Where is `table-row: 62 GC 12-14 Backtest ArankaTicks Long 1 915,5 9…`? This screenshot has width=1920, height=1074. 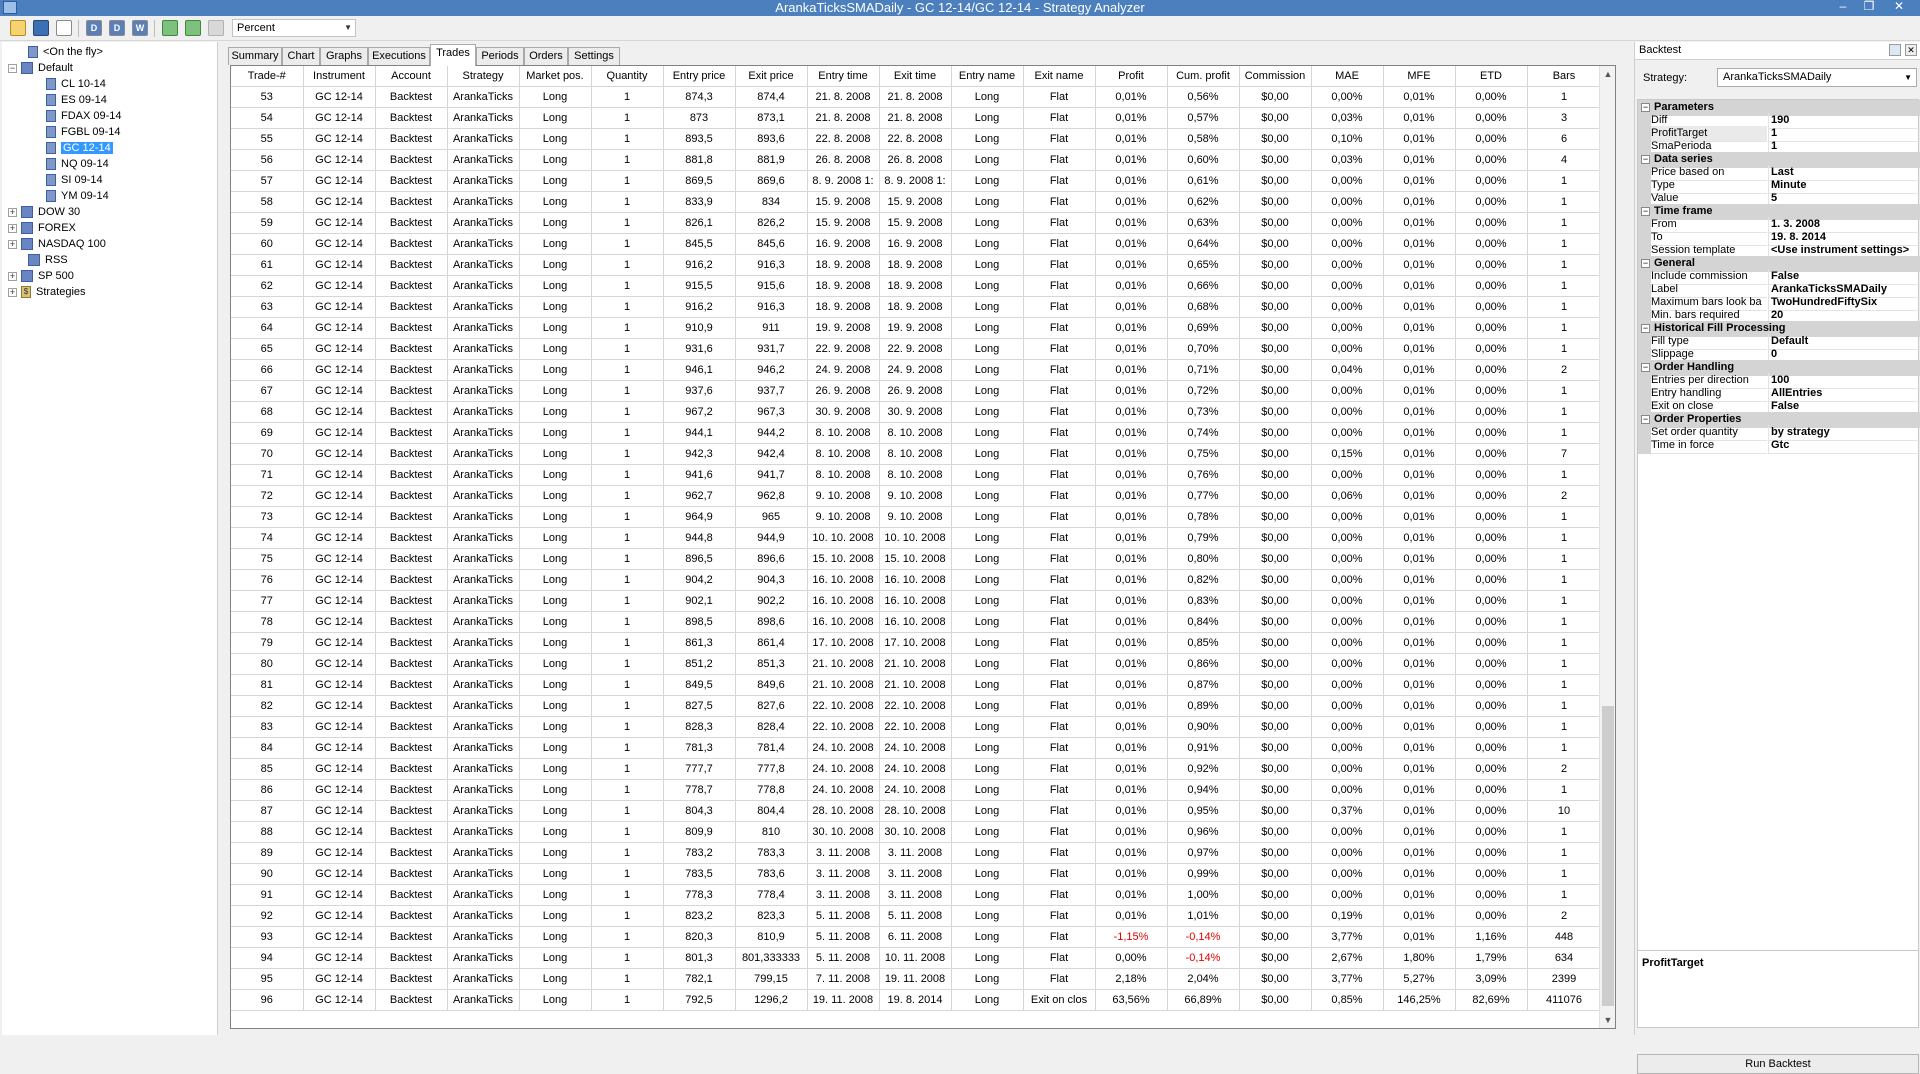
table-row: 62 GC 12-14 Backtest ArankaTicks Long 1 915,5 9… is located at coordinates (916, 286).